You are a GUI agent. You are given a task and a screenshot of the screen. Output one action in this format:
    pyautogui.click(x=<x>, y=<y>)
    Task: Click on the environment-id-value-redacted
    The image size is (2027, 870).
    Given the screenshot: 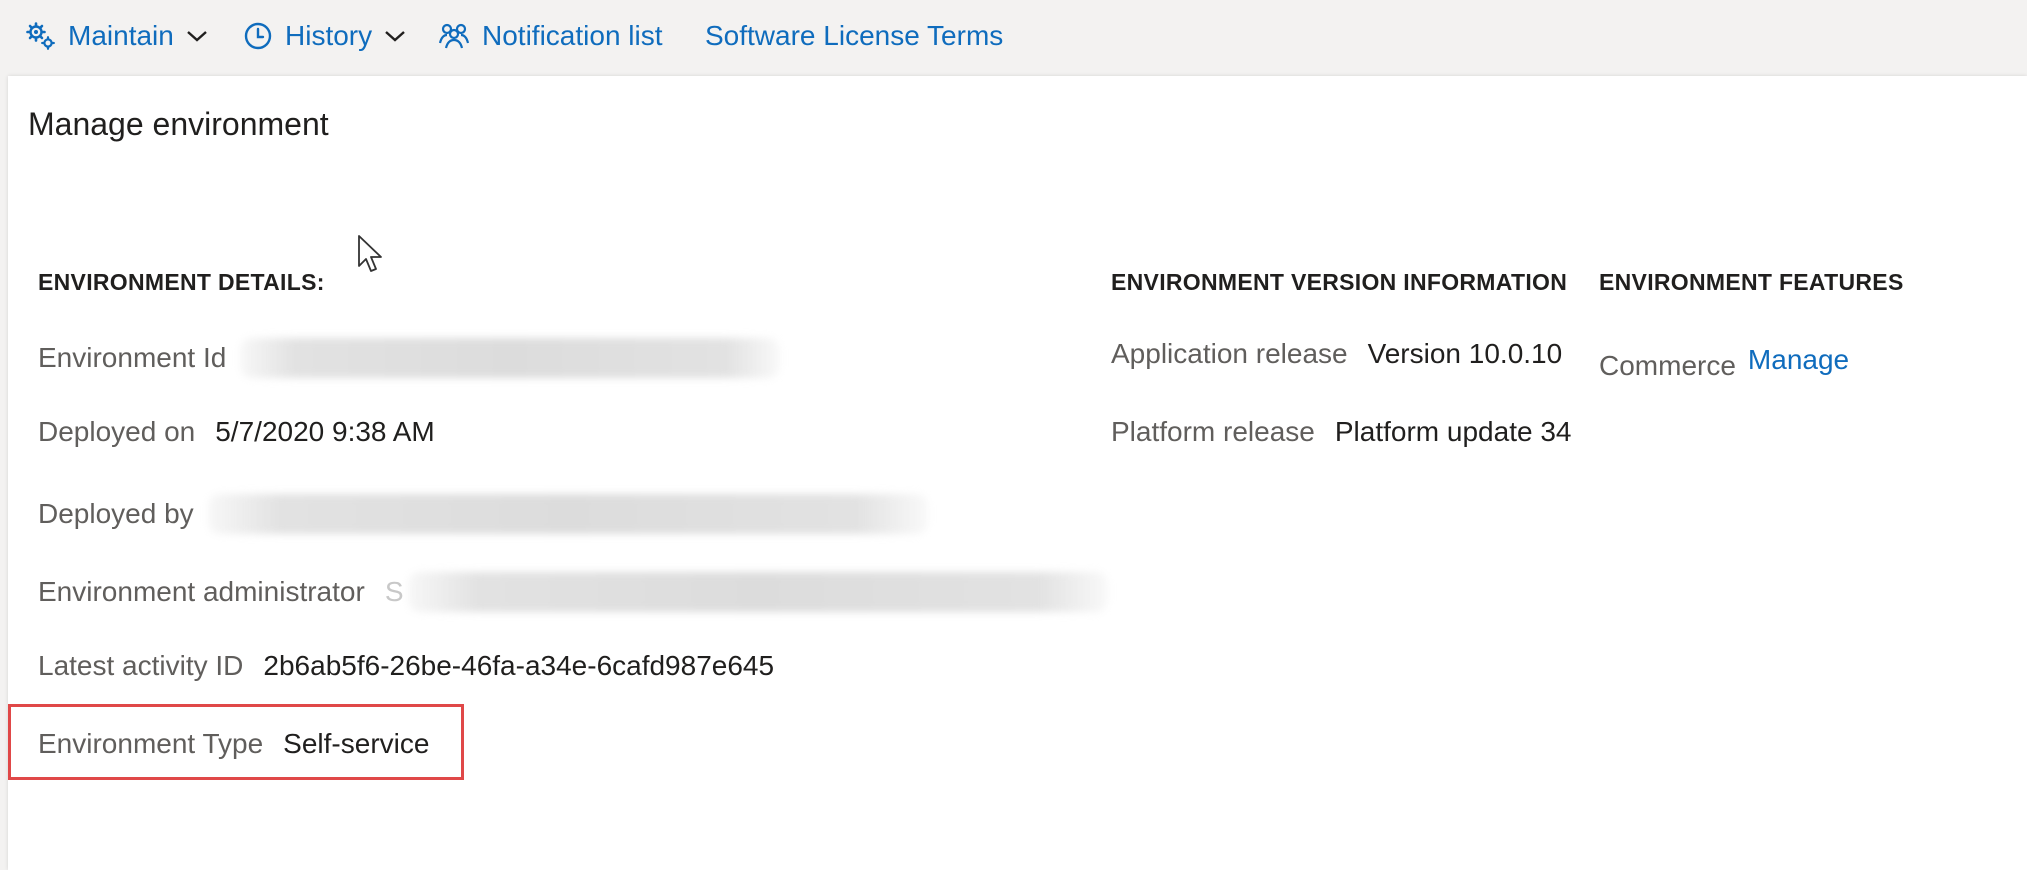 What is the action you would take?
    pyautogui.click(x=510, y=358)
    